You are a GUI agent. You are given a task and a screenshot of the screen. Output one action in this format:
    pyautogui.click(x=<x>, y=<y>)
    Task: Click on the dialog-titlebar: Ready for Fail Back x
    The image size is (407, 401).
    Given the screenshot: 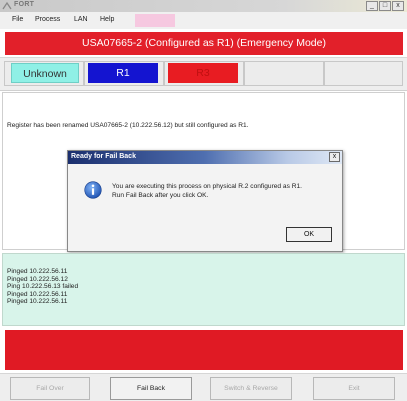 What is the action you would take?
    pyautogui.click(x=205, y=157)
    